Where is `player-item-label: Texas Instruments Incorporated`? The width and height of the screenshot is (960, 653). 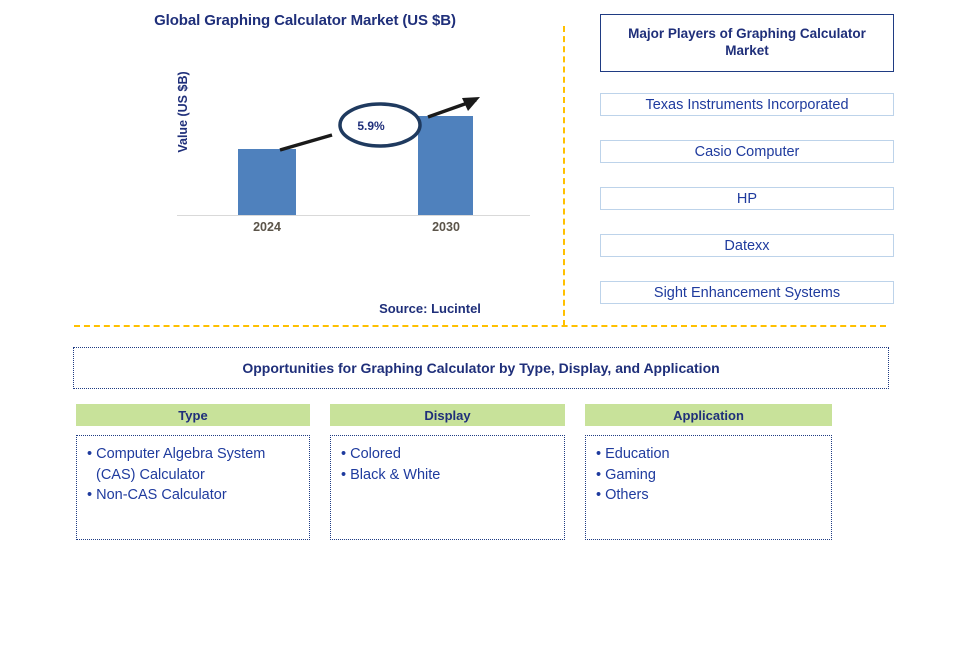
player-item-label: Texas Instruments Incorporated is located at coordinates (747, 104).